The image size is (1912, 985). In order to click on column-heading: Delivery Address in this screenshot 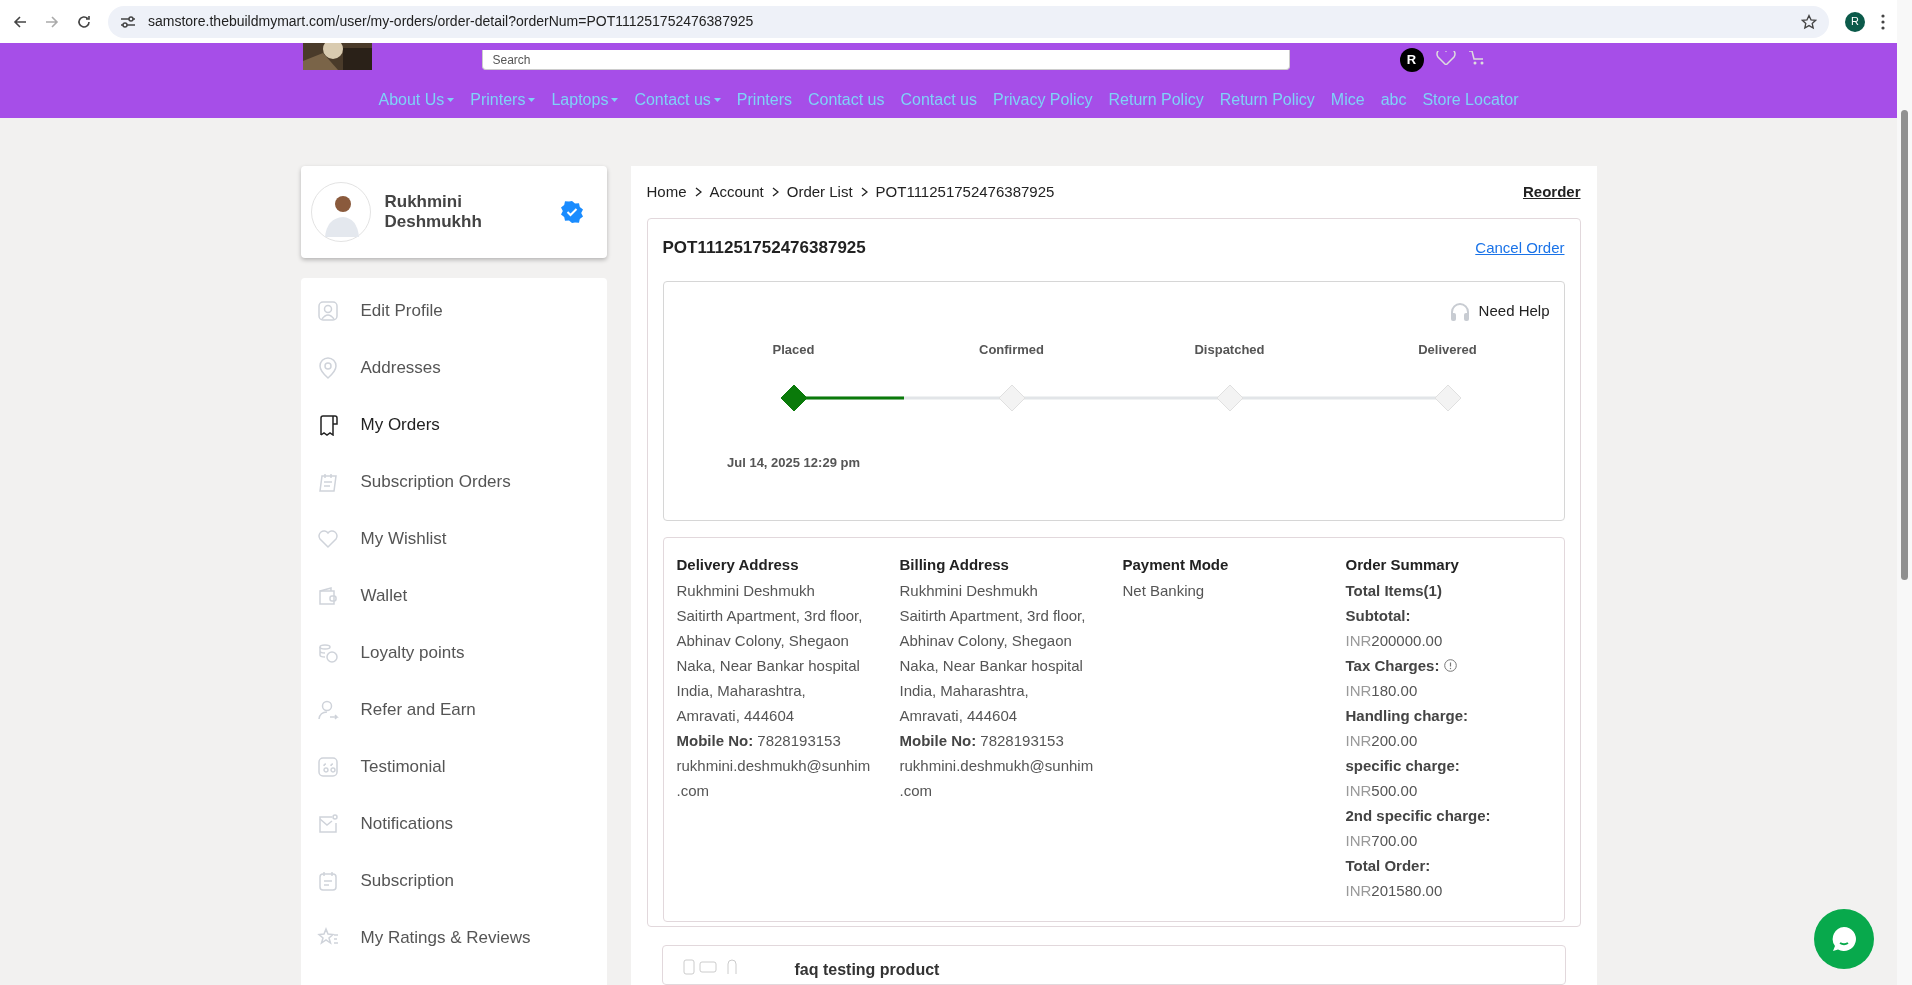, I will do `click(738, 564)`.